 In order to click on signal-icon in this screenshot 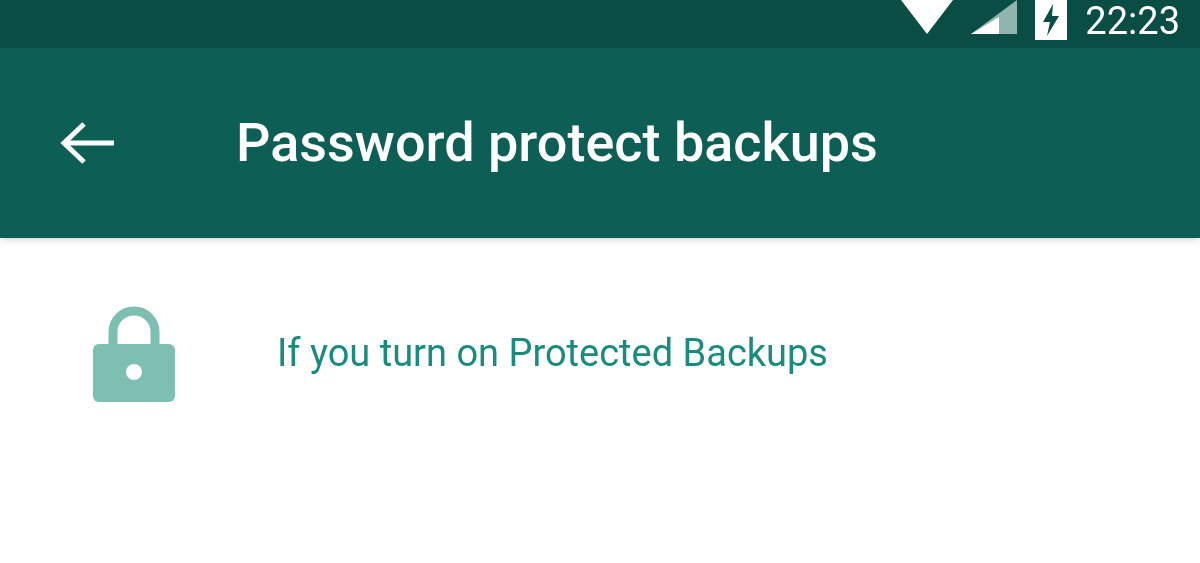, I will do `click(994, 17)`.